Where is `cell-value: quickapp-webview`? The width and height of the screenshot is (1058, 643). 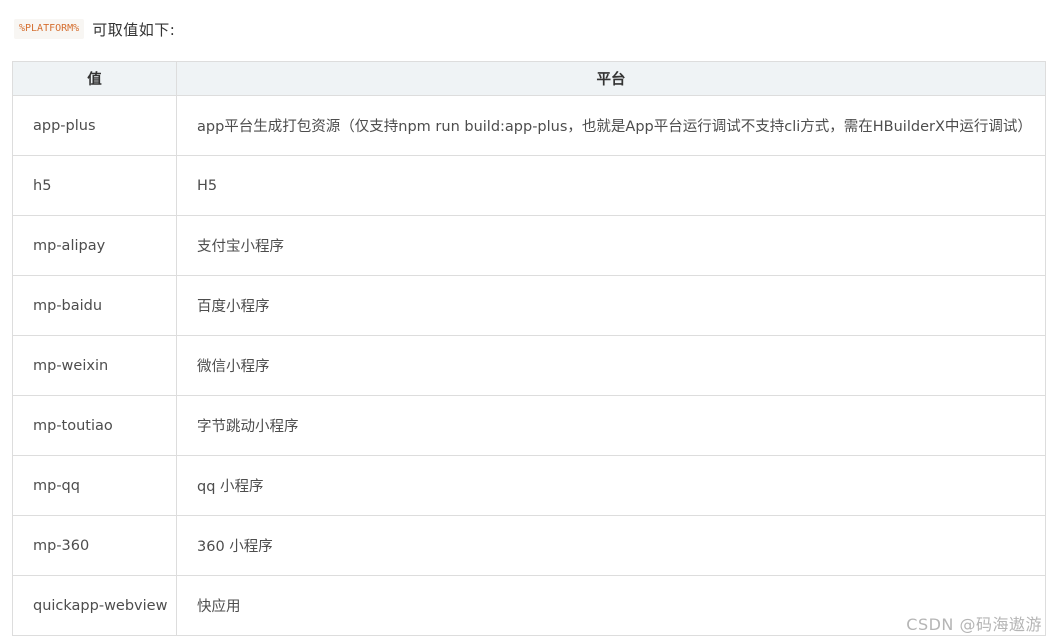
cell-value: quickapp-webview is located at coordinates (94, 605).